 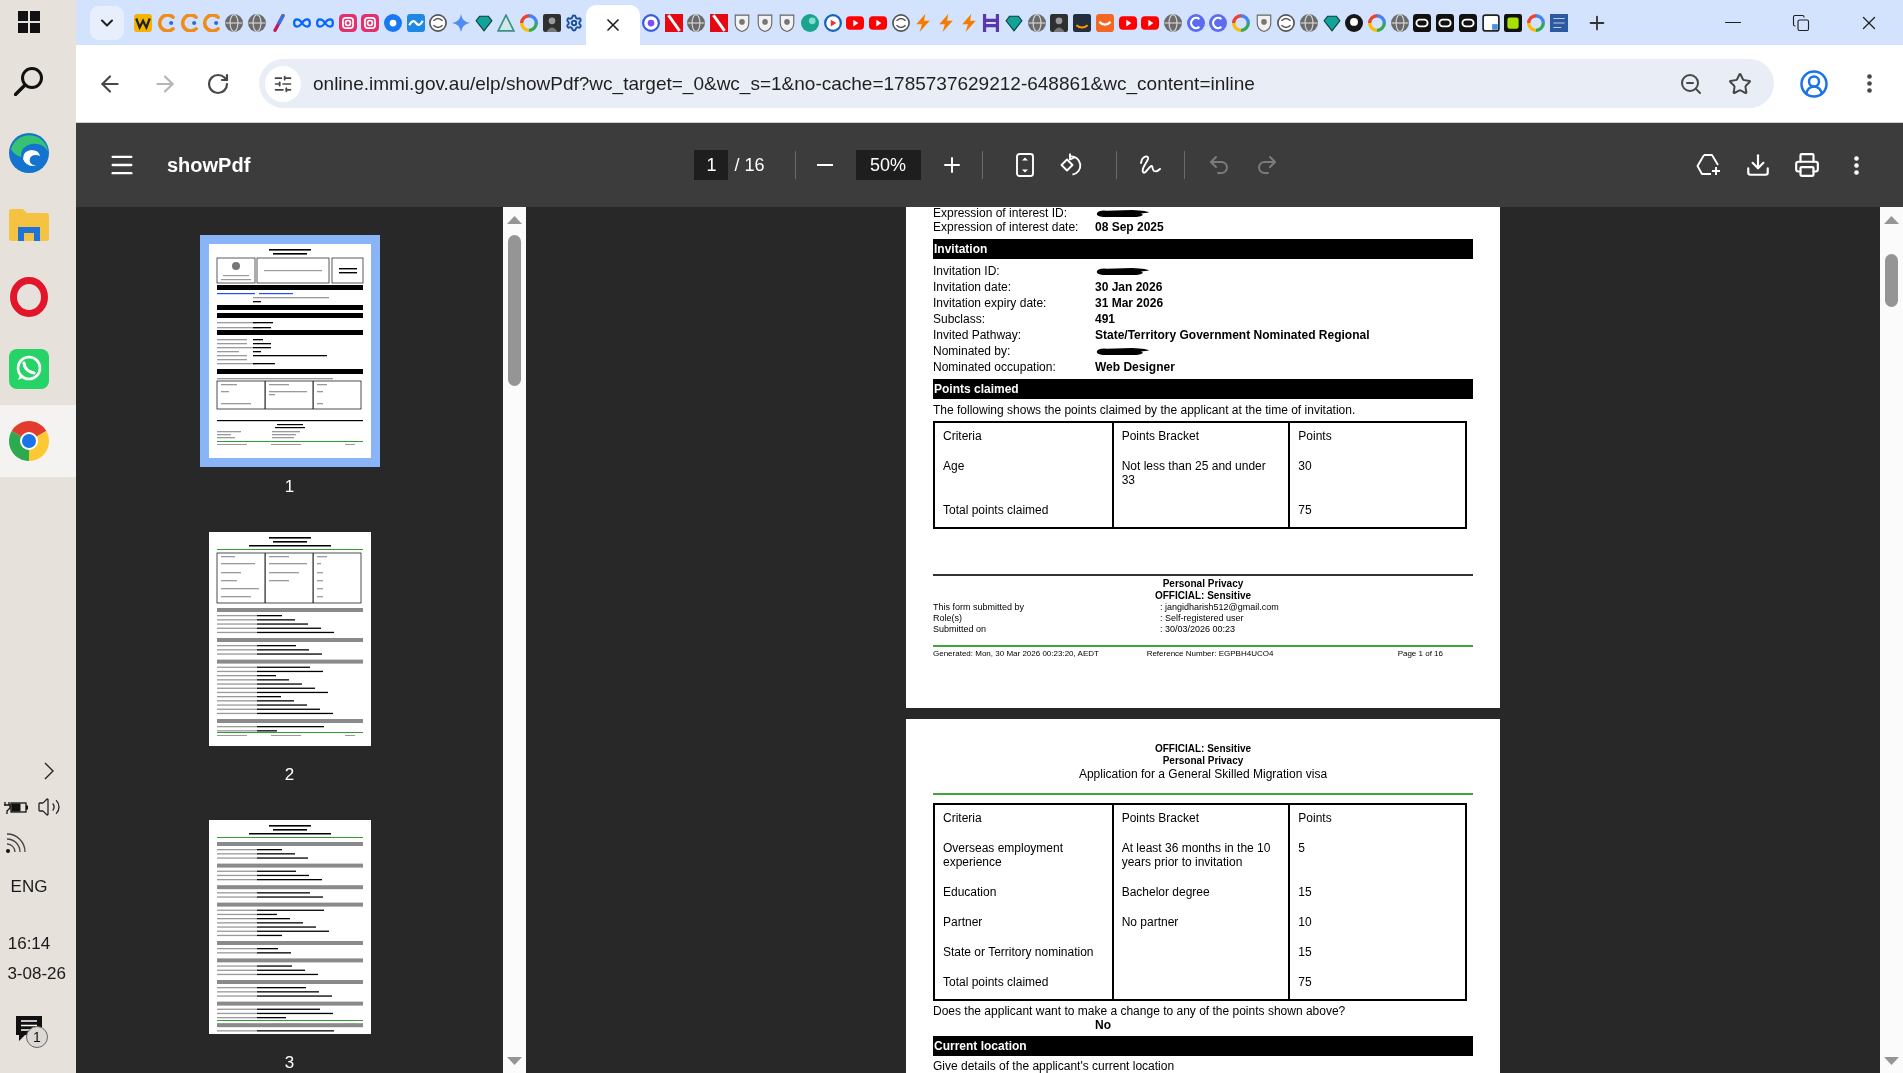 I want to click on volume-button, so click(x=48, y=807).